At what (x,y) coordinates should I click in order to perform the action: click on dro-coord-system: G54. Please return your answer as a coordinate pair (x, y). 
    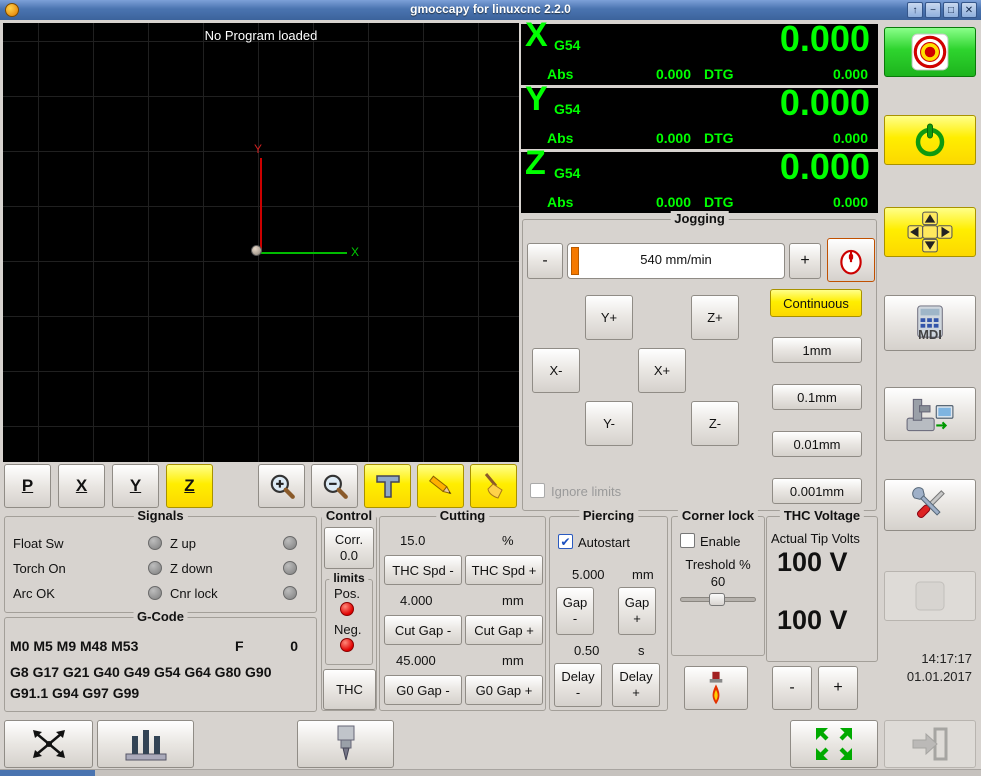
    Looking at the image, I should click on (567, 45).